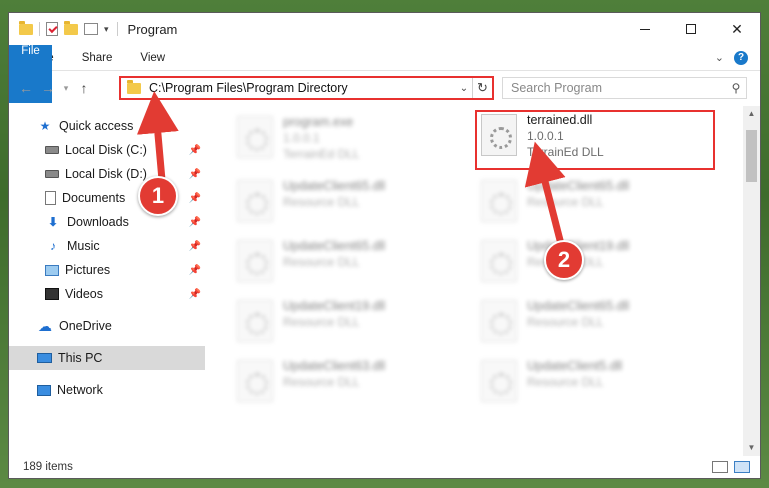 Image resolution: width=769 pixels, height=488 pixels. I want to click on music-icon: ♪, so click(53, 246).